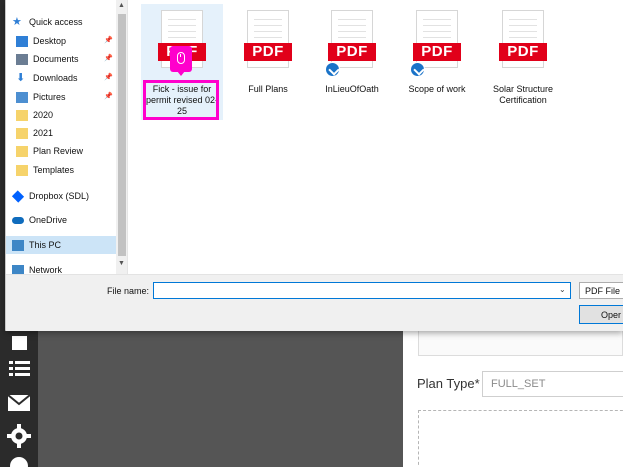  I want to click on nav-item-desktop: Desktop 📌, so click(61, 41).